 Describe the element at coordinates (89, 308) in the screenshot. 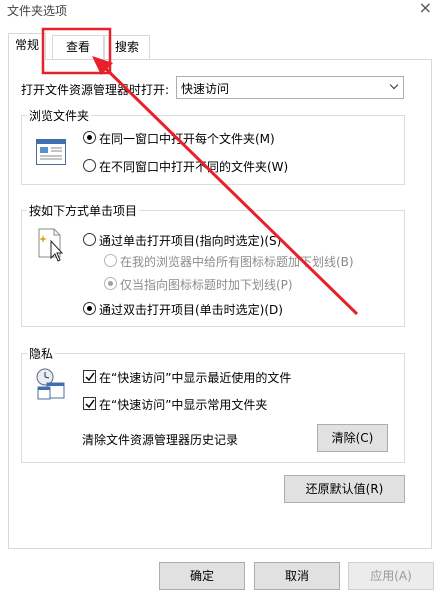

I see `radio-double-click` at that location.